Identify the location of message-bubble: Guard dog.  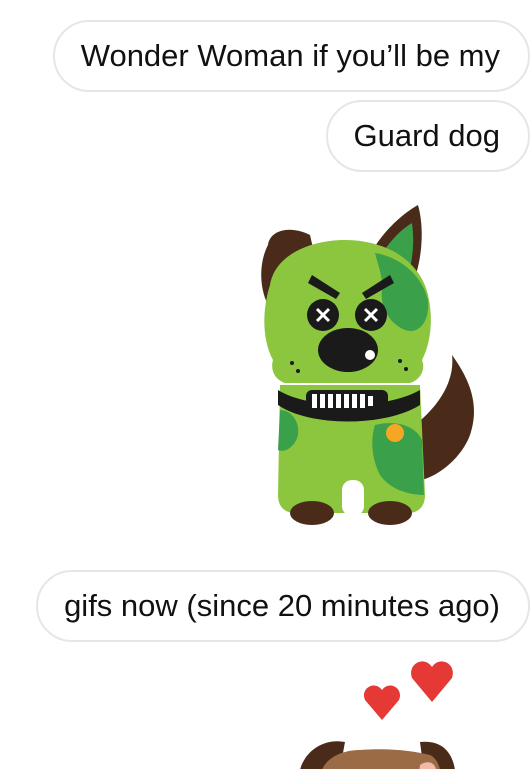
(427, 136).